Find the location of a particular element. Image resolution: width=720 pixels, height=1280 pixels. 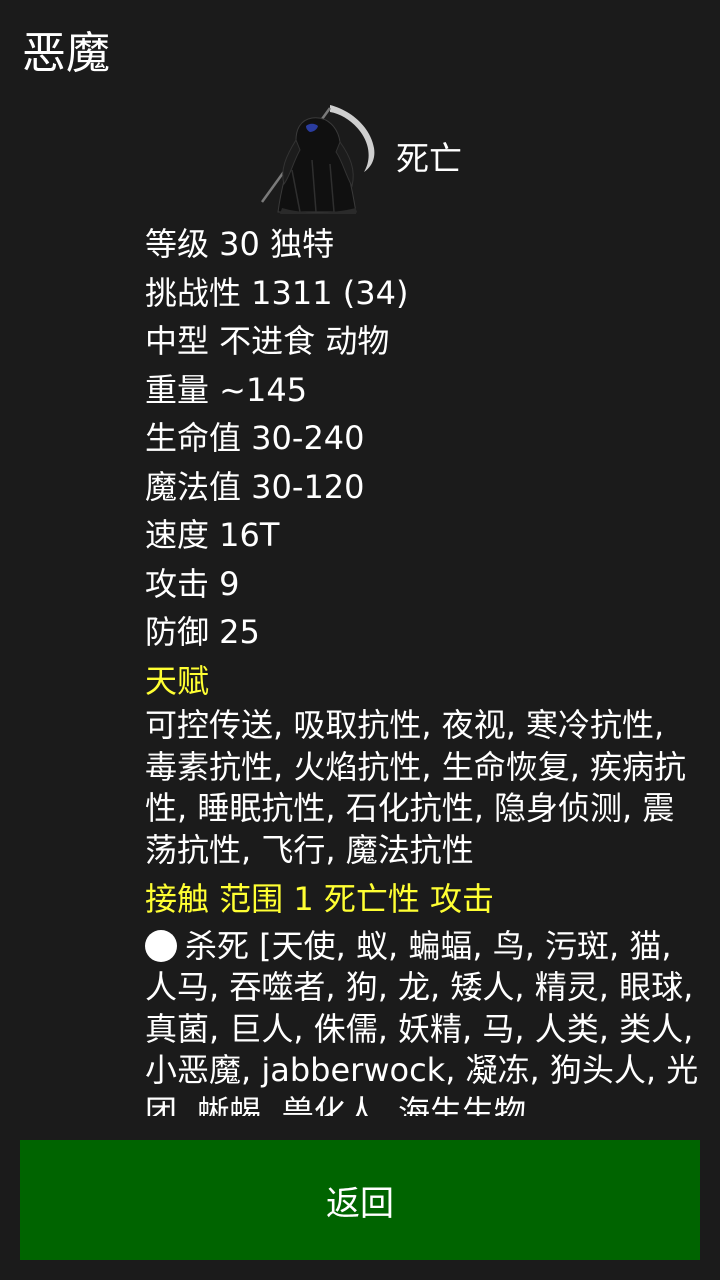

back-button: 返回 is located at coordinates (360, 1200).